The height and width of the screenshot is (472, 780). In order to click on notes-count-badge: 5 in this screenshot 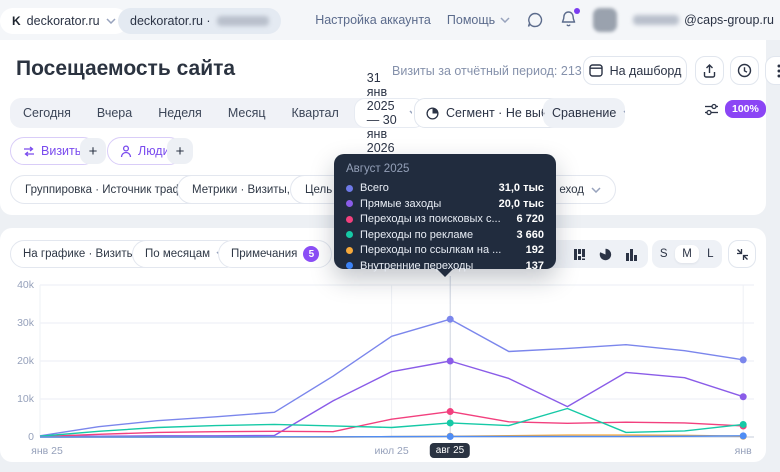, I will do `click(311, 254)`.